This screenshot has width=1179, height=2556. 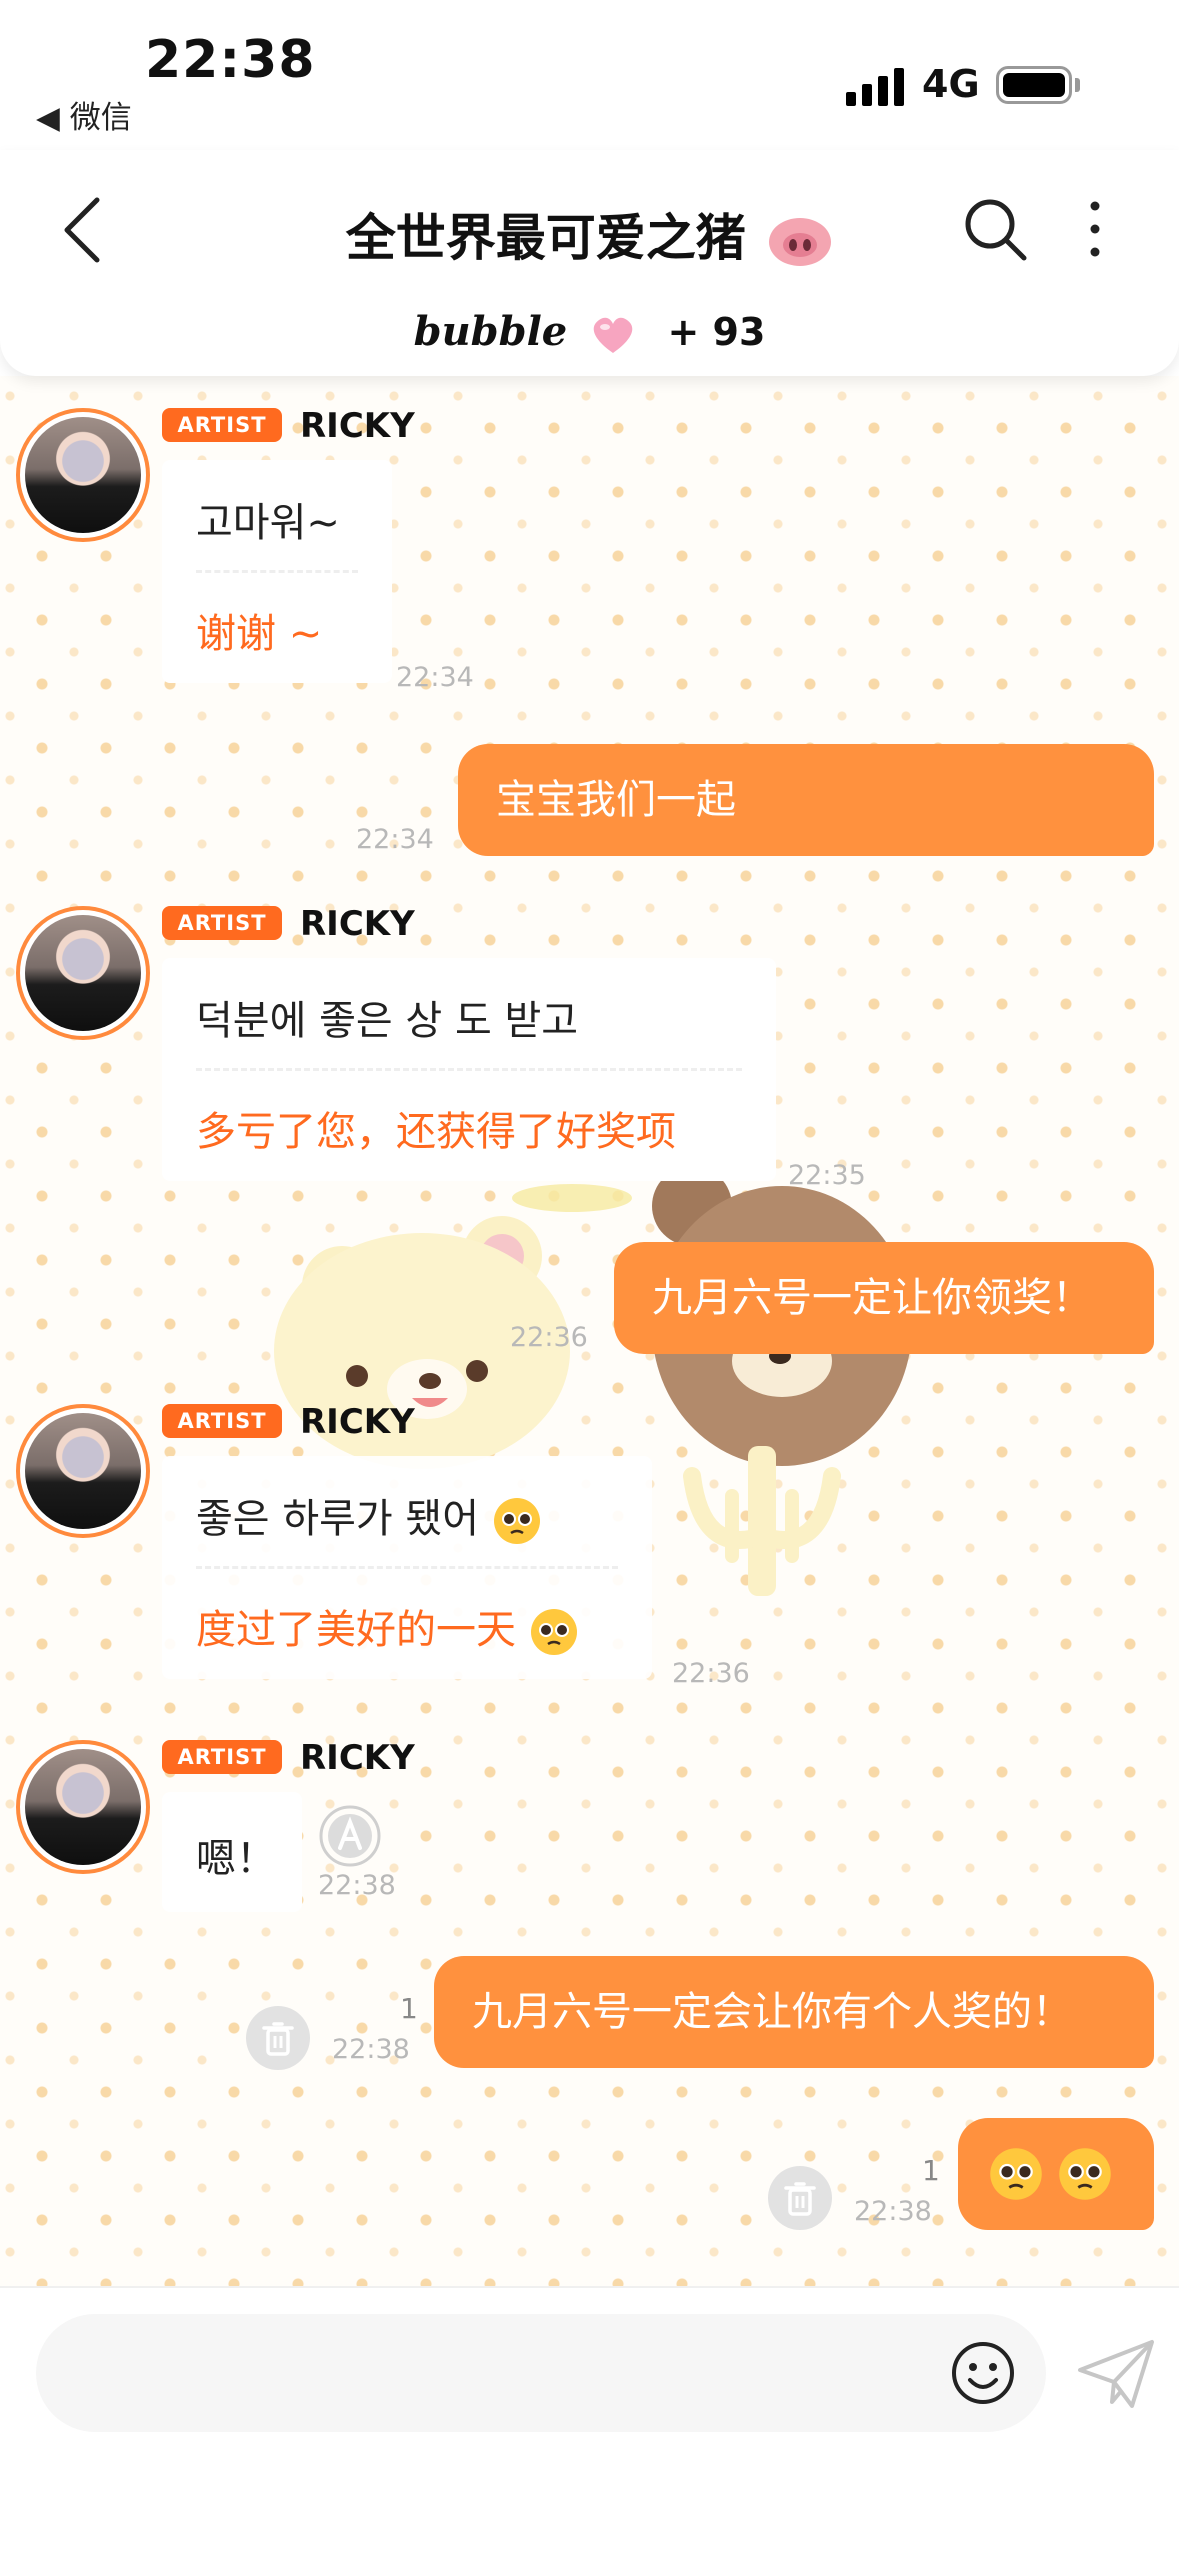 I want to click on bubble-subscription-bar: bubble + 93, so click(x=589, y=331).